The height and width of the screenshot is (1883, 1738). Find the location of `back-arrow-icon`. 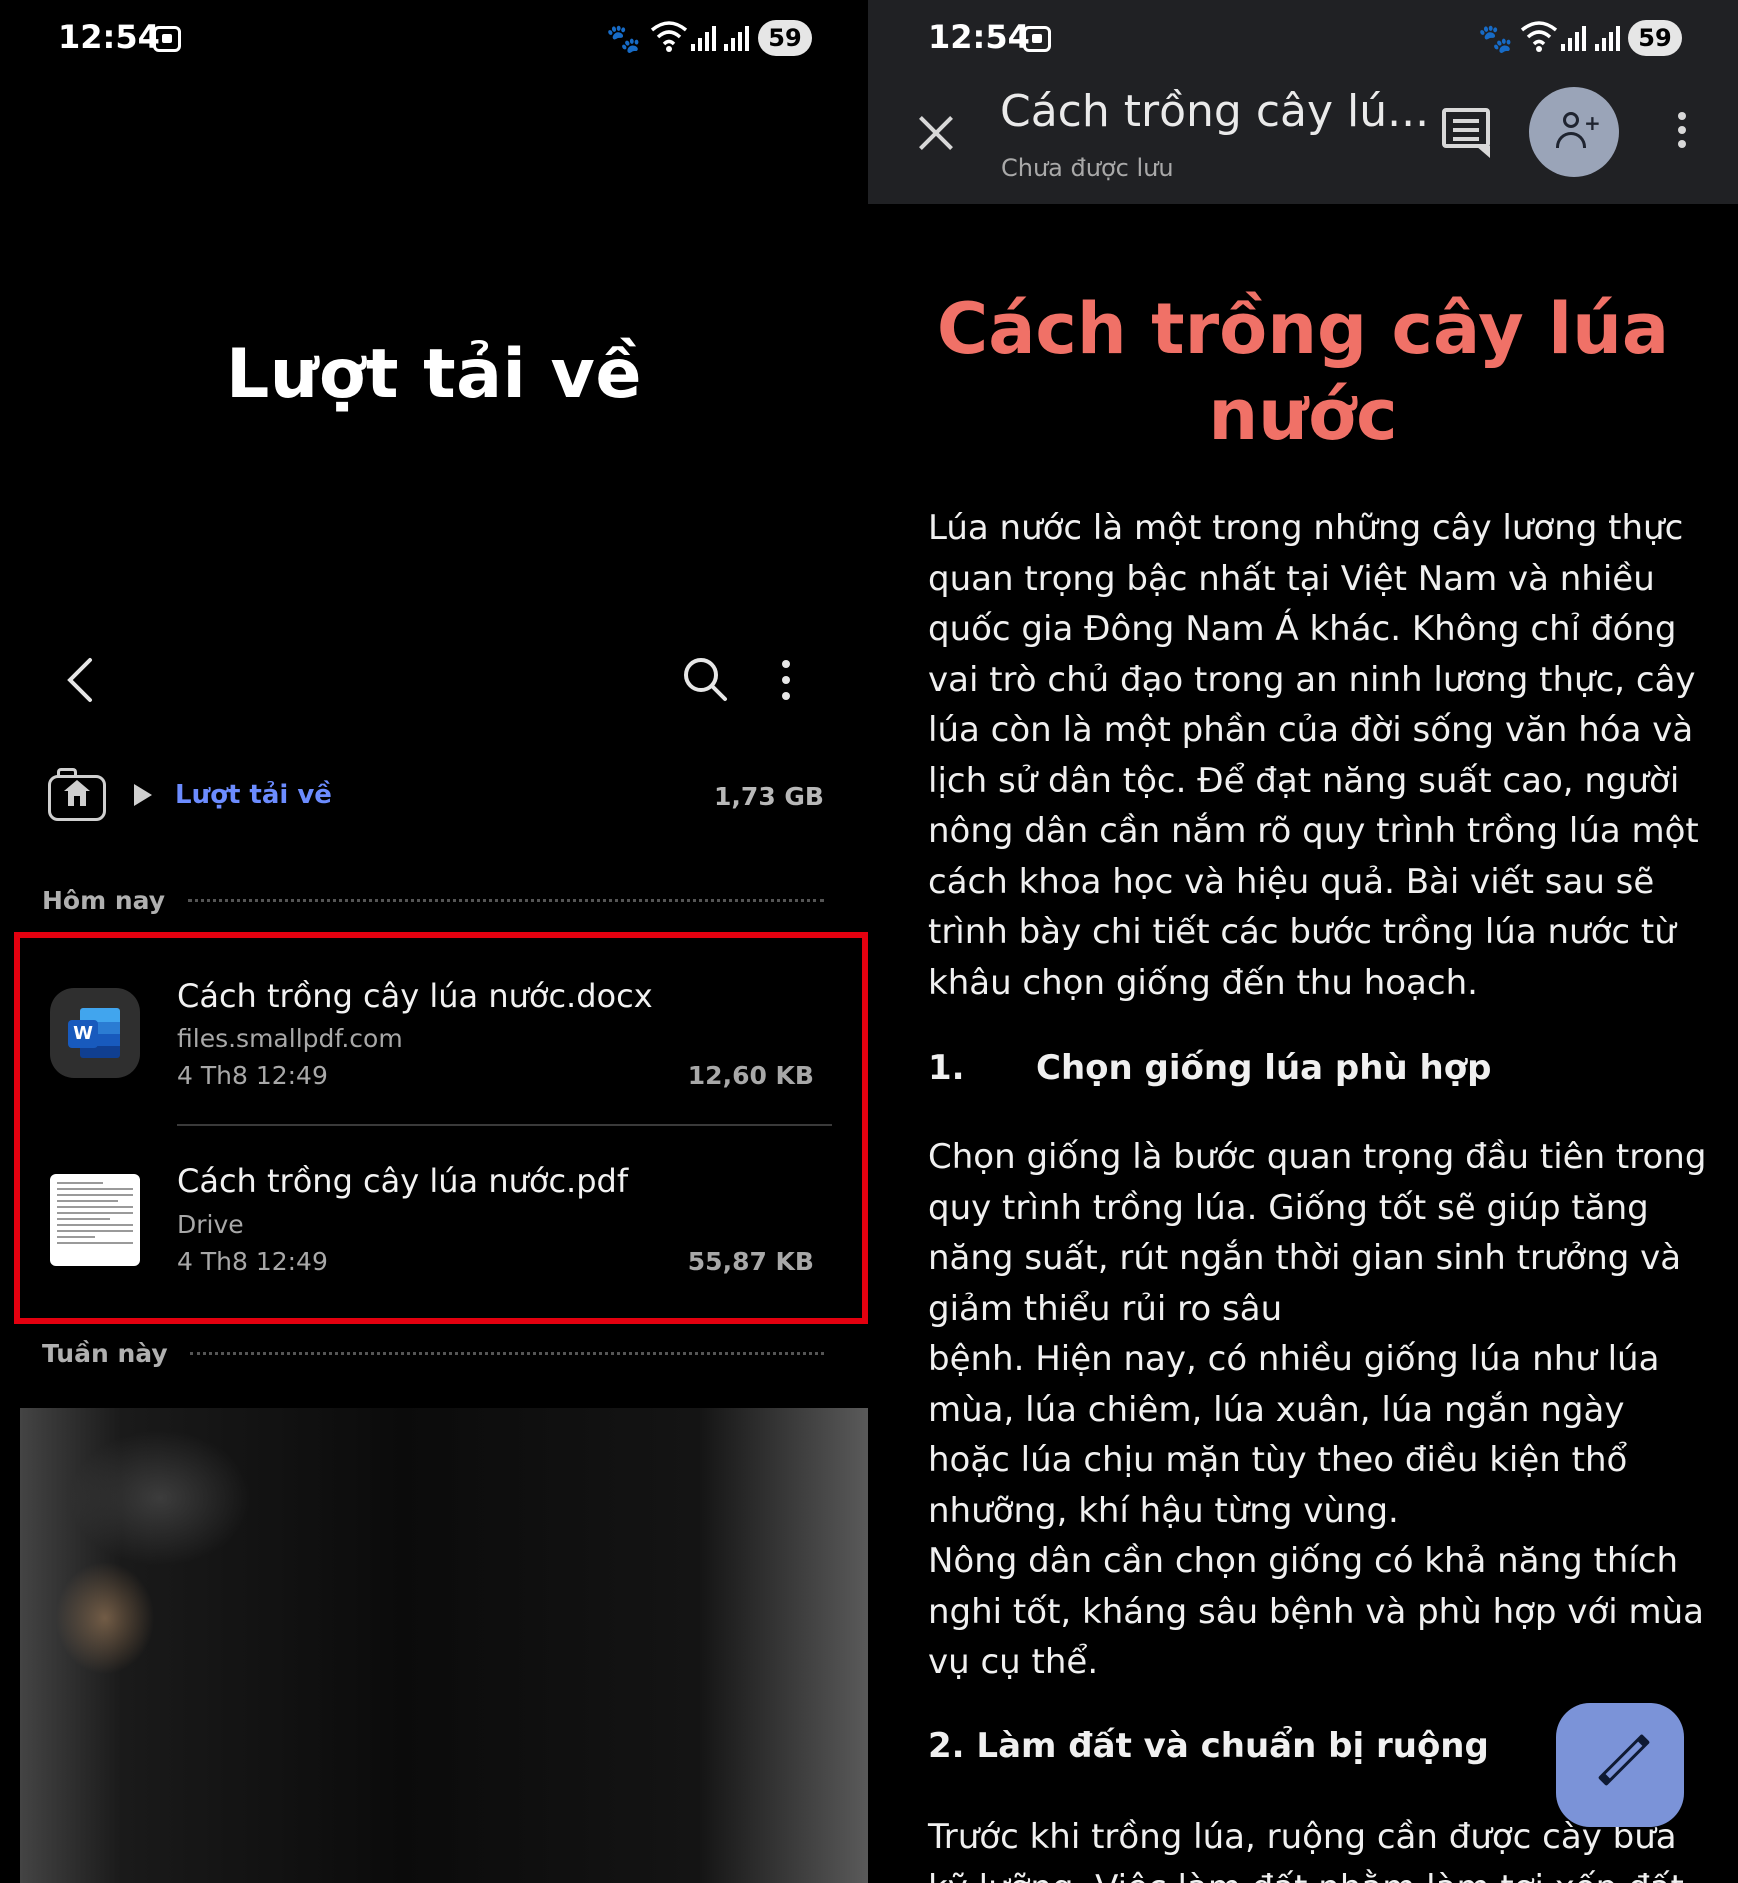

back-arrow-icon is located at coordinates (80, 680).